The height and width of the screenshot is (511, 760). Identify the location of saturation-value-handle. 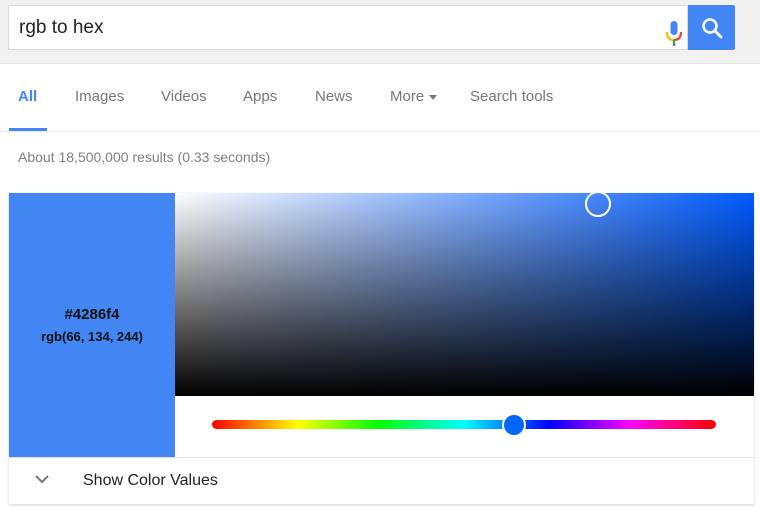
(598, 204).